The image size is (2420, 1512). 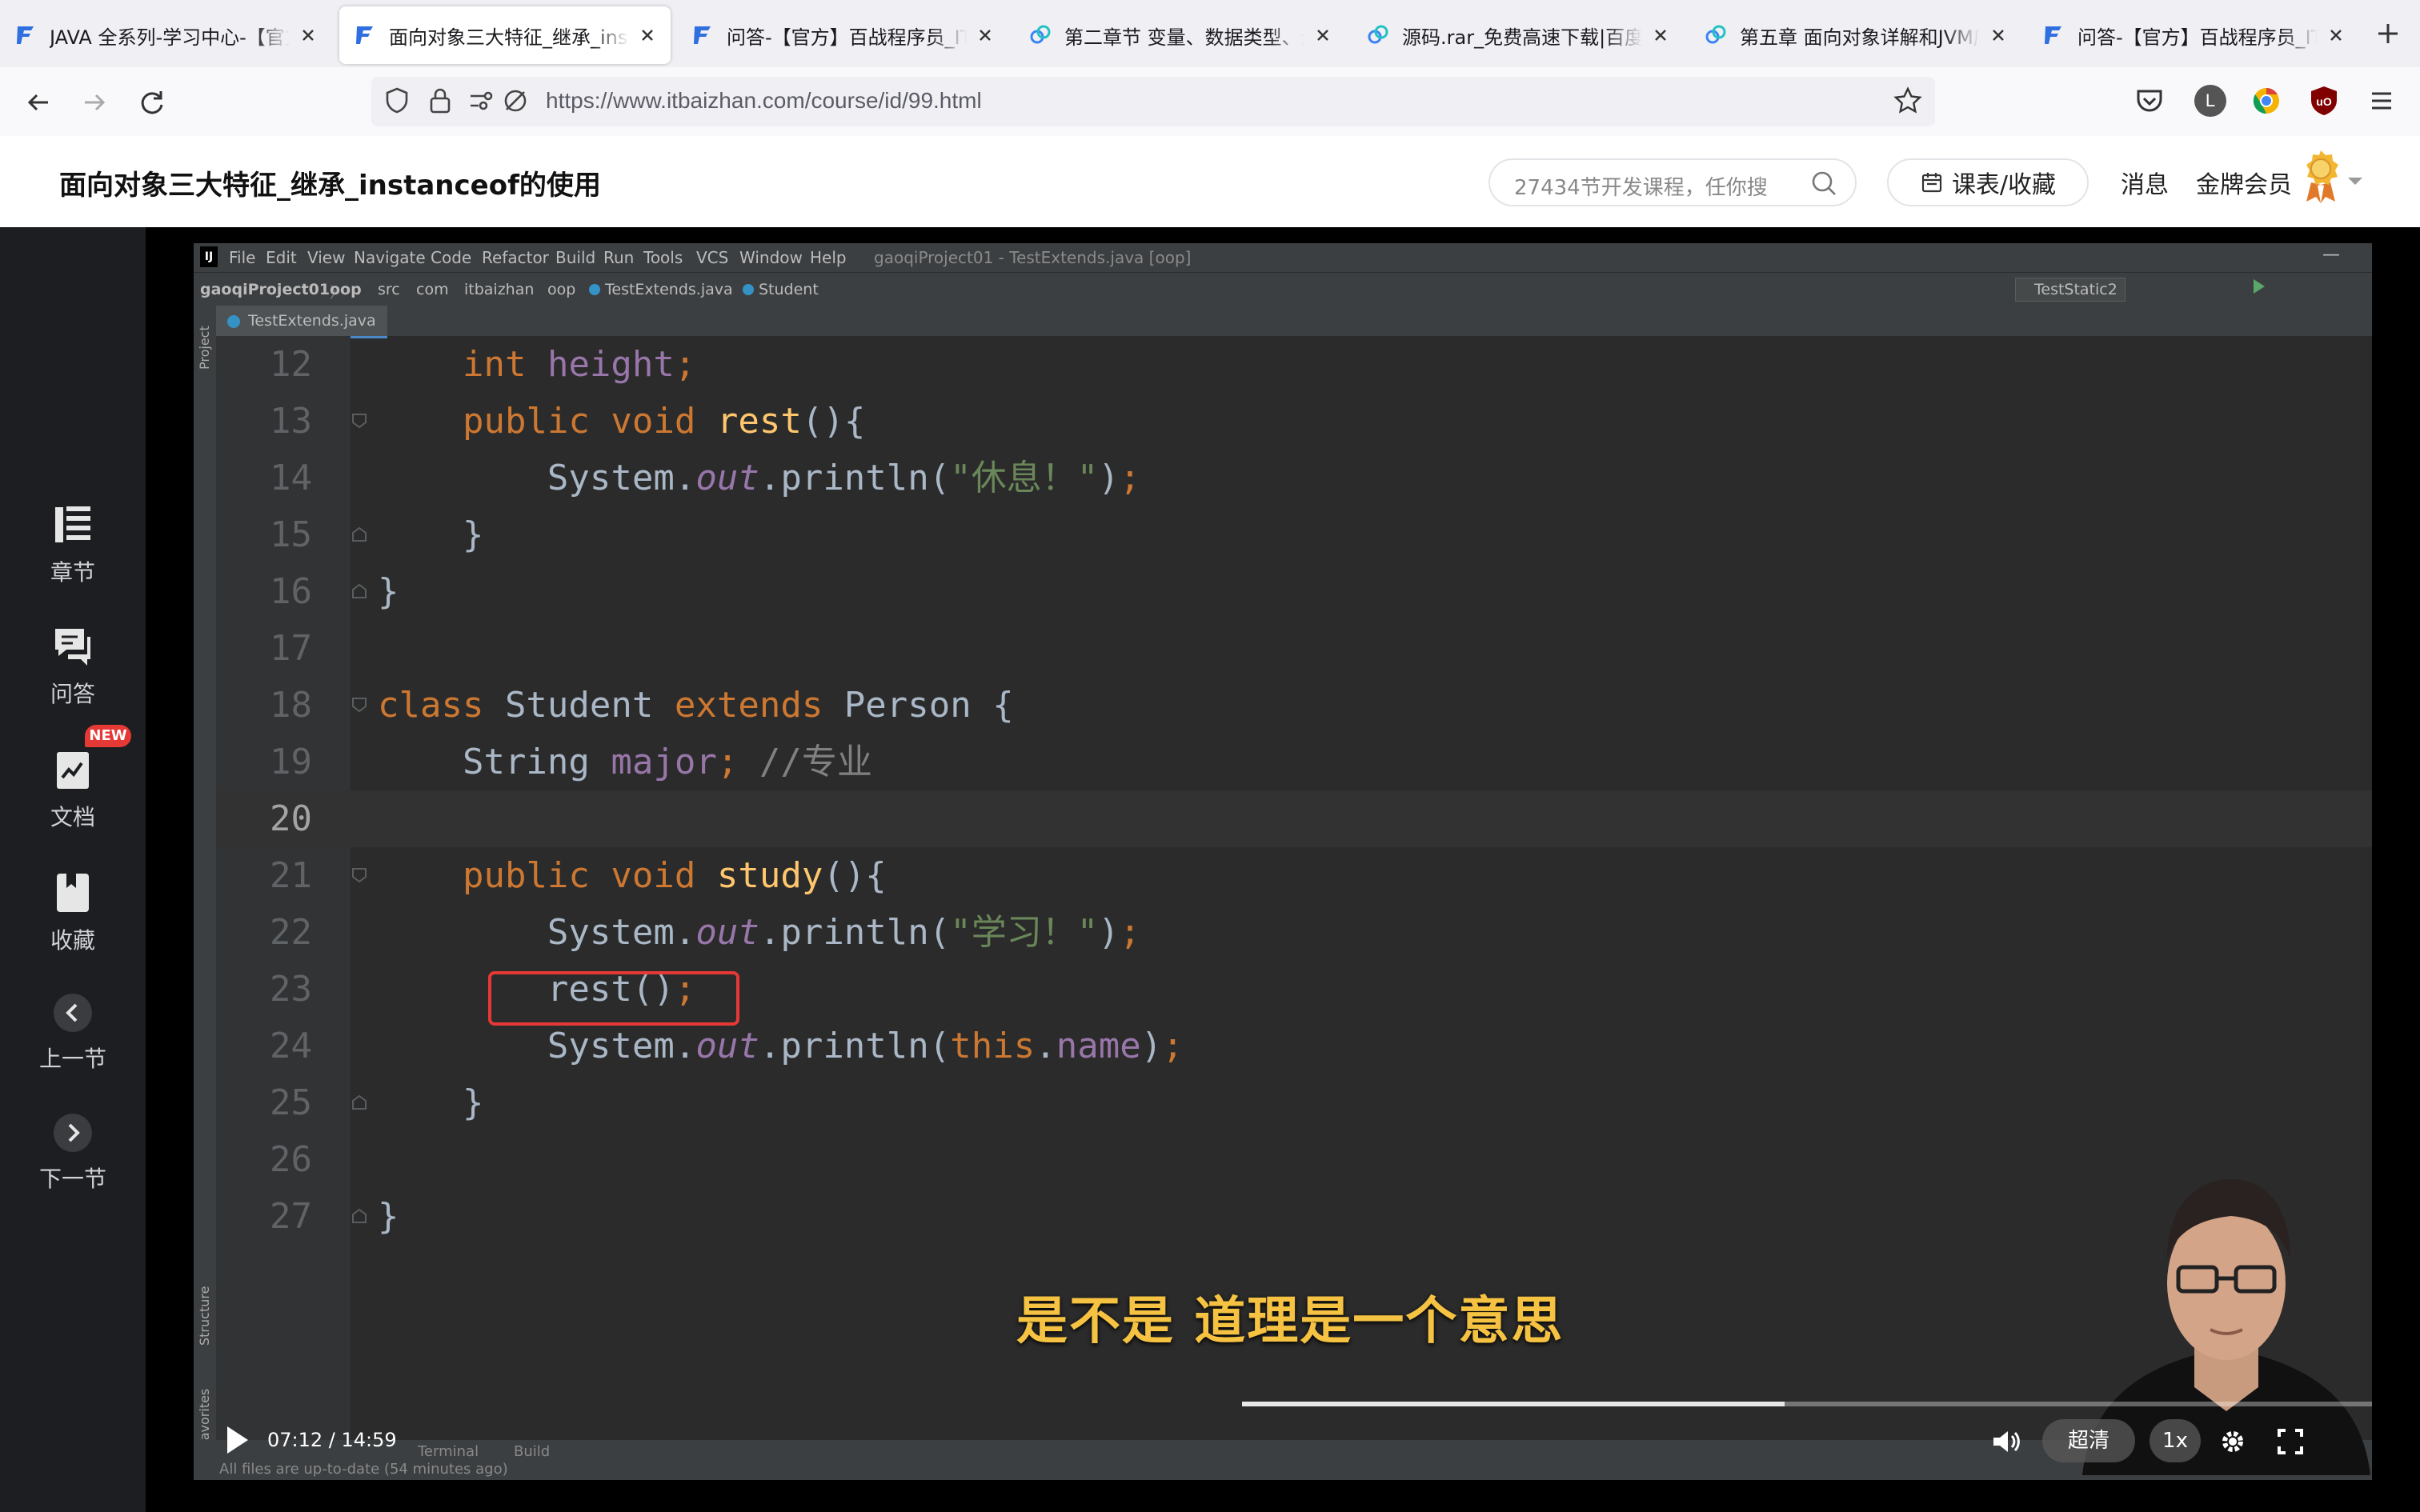 I want to click on new-tab-icon, so click(x=2388, y=33).